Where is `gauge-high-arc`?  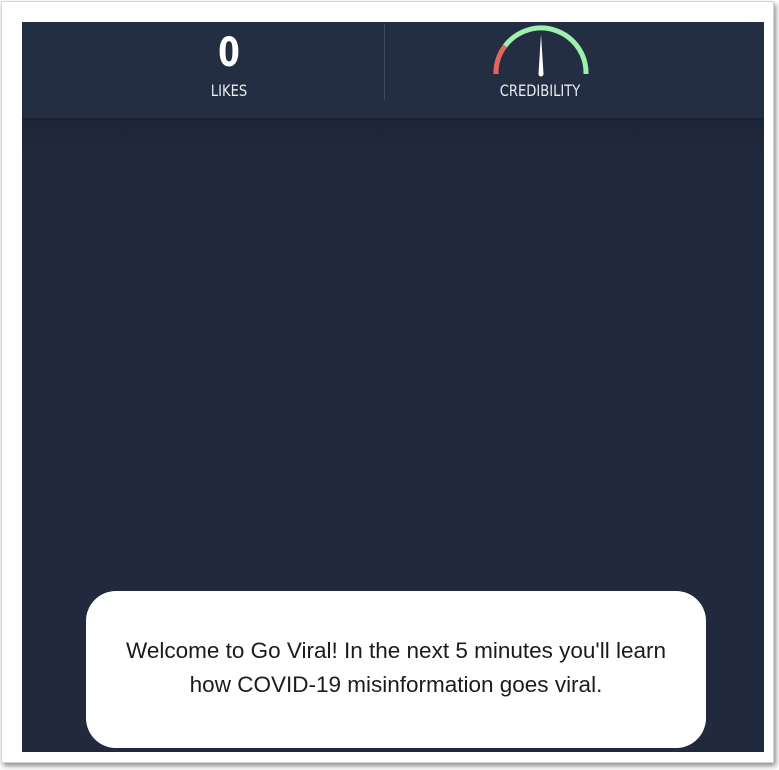 gauge-high-arc is located at coordinates (546, 50).